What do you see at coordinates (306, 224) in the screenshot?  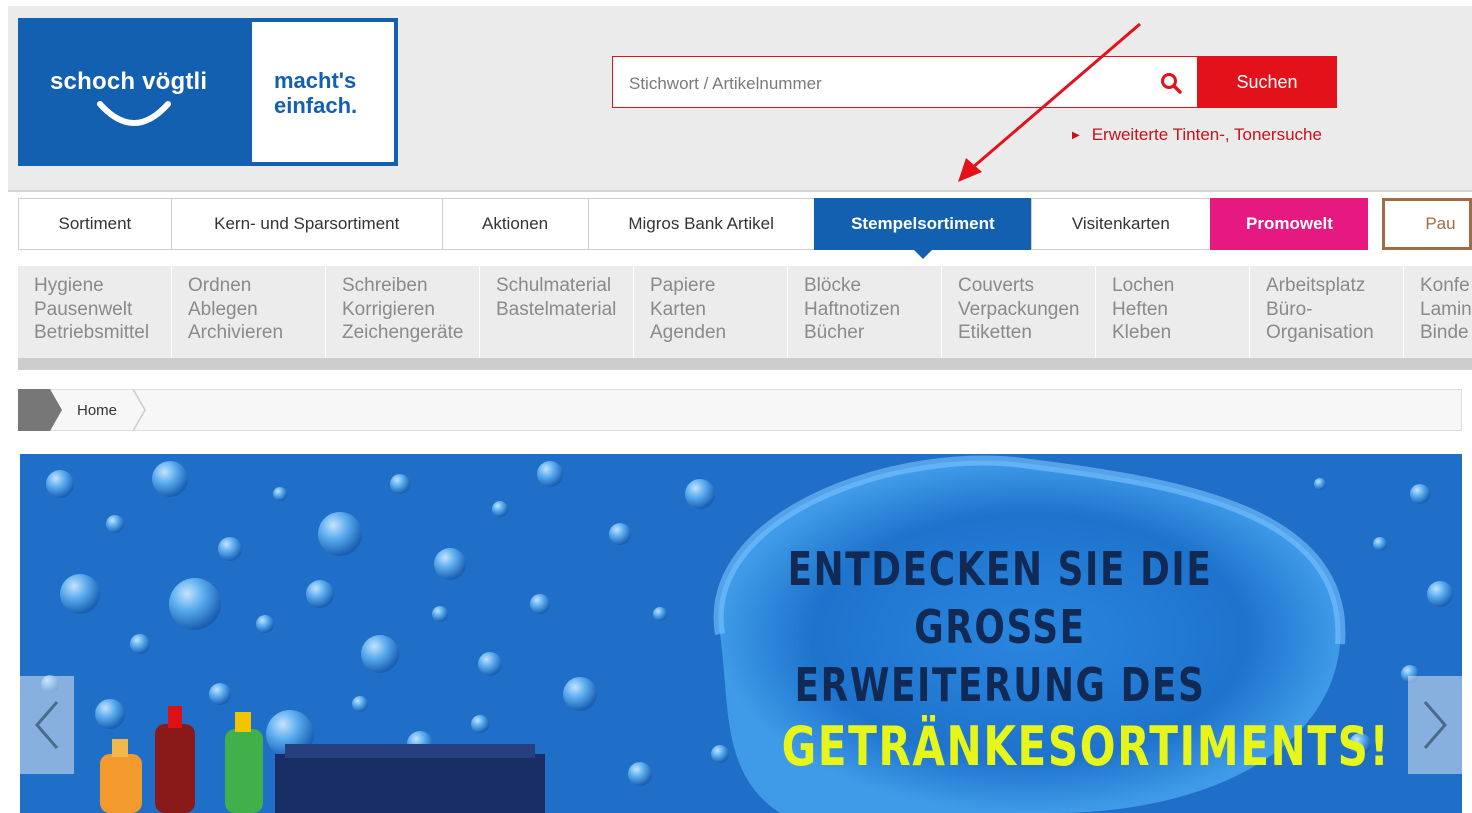 I see `tab-kern-und-sparsortiment: Kern- und Sparsortiment` at bounding box center [306, 224].